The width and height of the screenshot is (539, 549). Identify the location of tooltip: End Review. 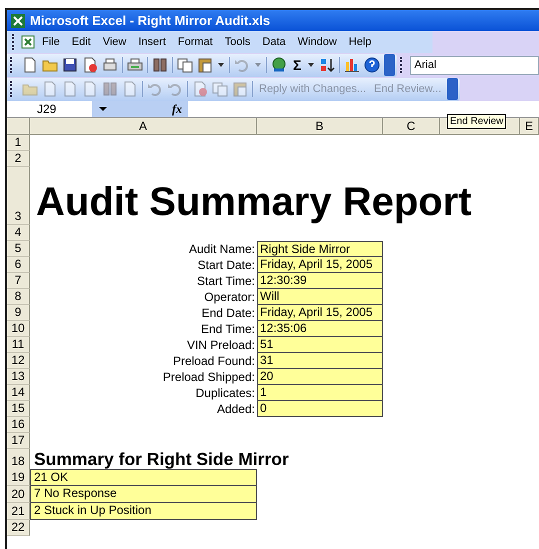
(476, 121).